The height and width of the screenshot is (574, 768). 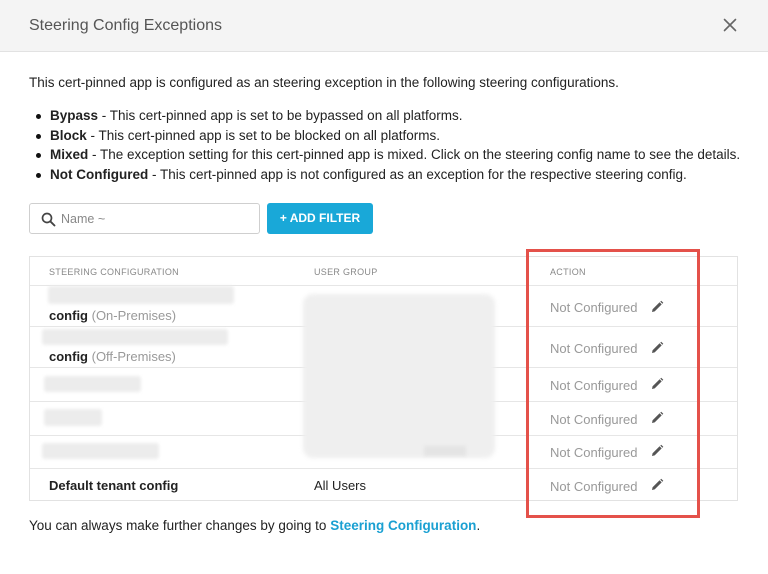 What do you see at coordinates (114, 272) in the screenshot?
I see `column-header-config: STEERING CONFIGURATION` at bounding box center [114, 272].